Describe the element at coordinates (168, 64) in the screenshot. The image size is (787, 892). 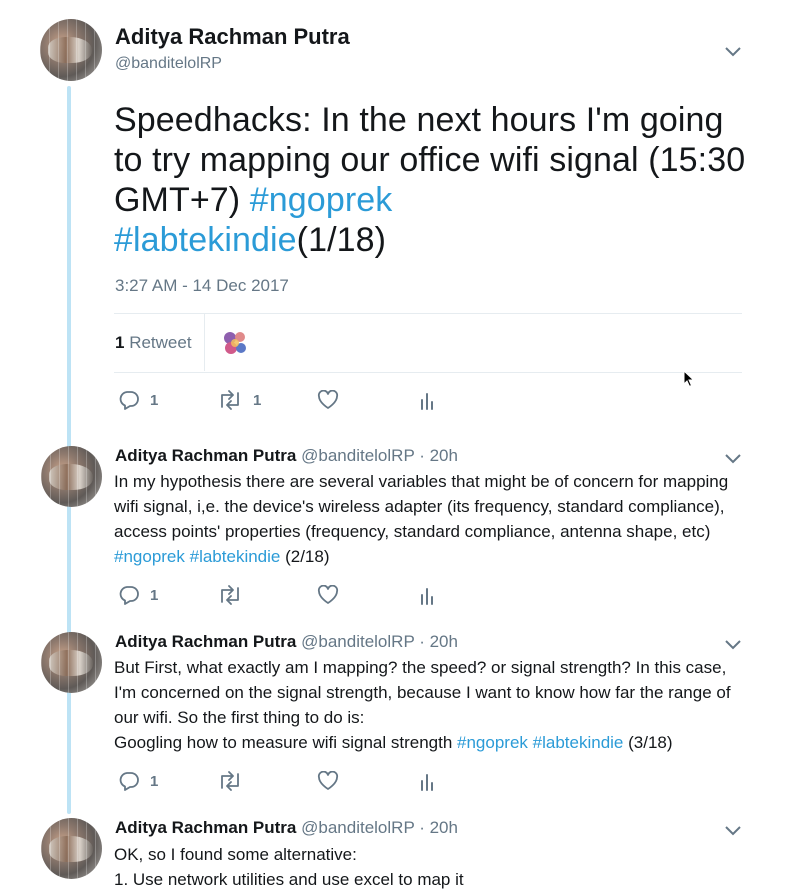
I see `author-handle: @banditelolRP` at that location.